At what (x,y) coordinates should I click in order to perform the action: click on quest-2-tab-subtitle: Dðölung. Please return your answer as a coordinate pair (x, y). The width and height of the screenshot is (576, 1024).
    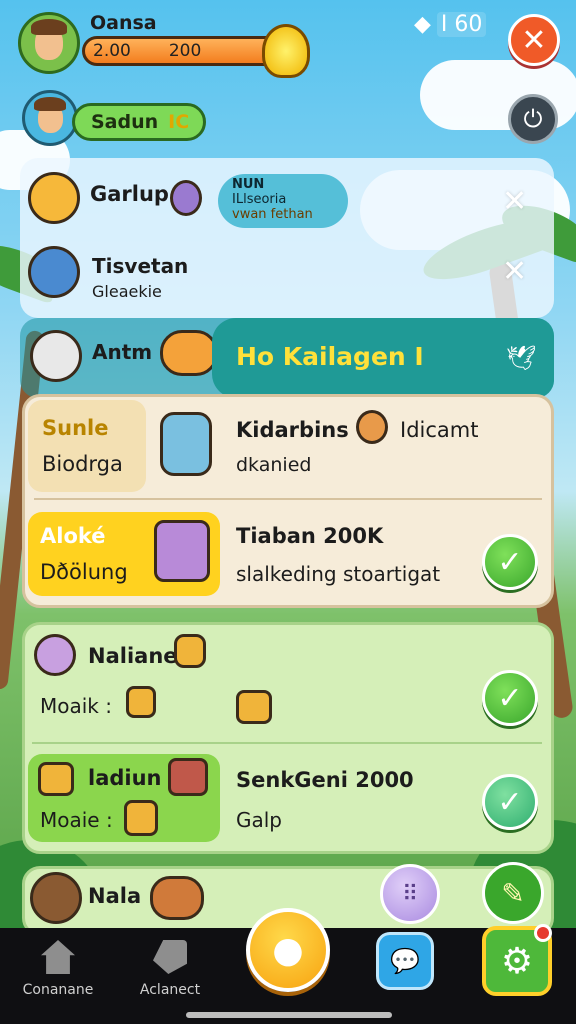
    Looking at the image, I should click on (84, 572).